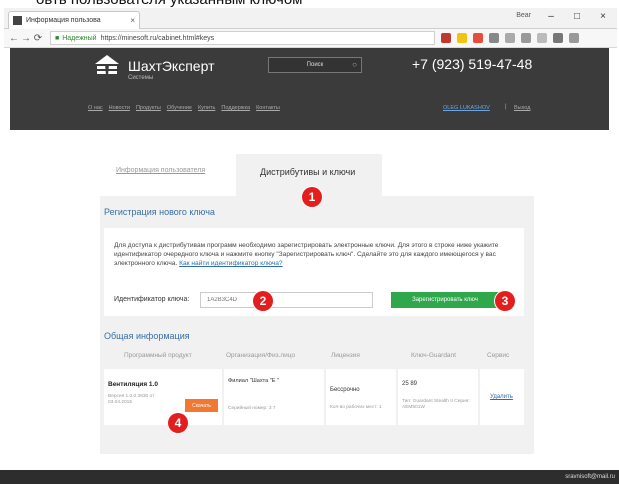 The image size is (619, 484). Describe the element at coordinates (119, 108) in the screenshot. I see `nav-item-news: Новости` at that location.